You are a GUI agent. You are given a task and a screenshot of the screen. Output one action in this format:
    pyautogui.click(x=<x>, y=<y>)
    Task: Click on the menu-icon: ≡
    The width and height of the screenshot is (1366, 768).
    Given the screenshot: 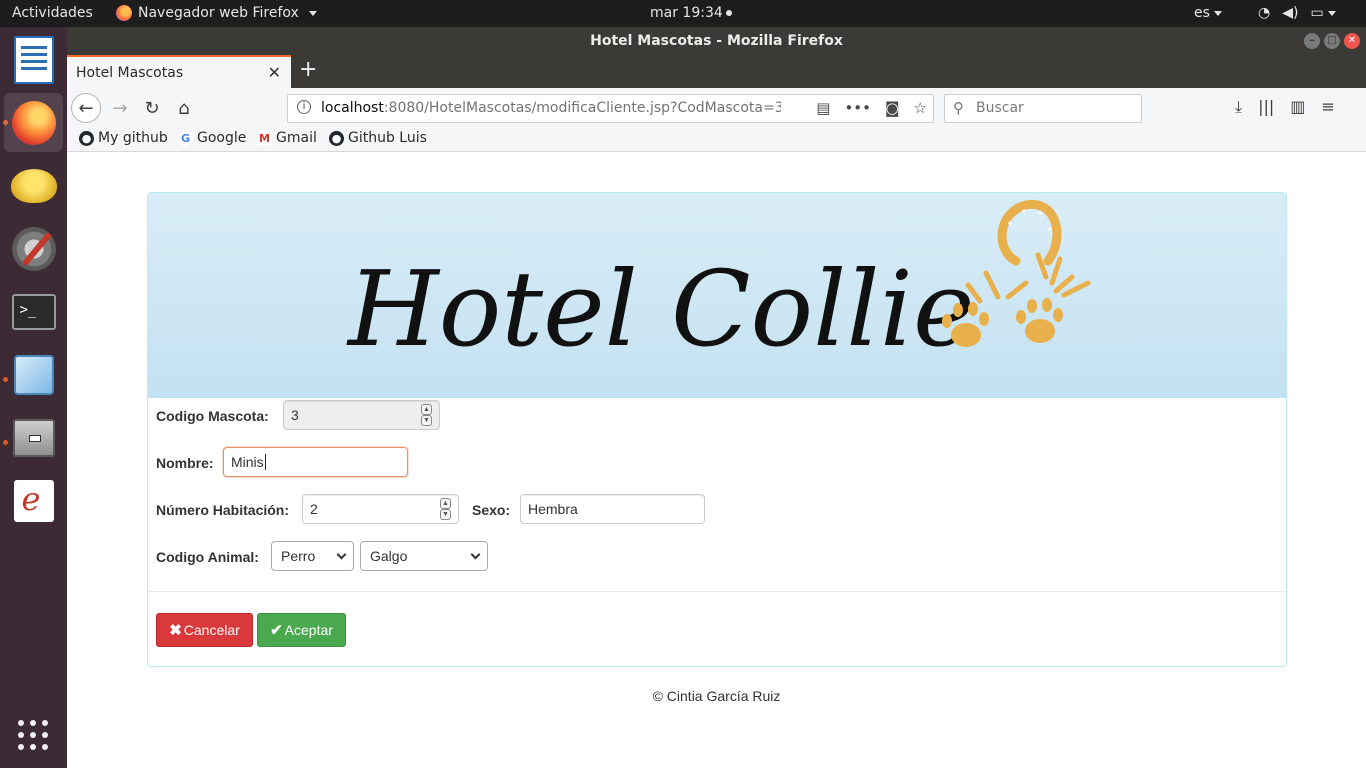 What is the action you would take?
    pyautogui.click(x=1327, y=107)
    